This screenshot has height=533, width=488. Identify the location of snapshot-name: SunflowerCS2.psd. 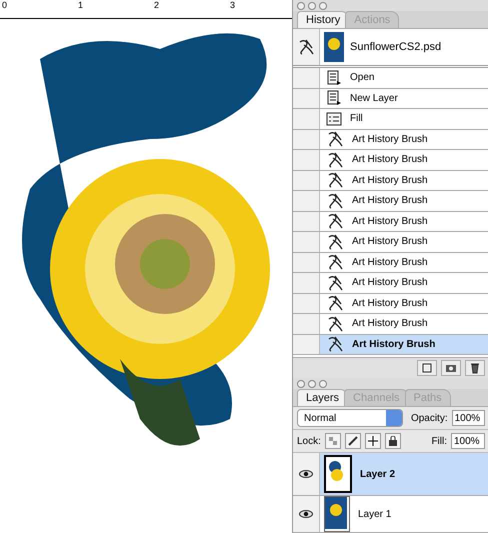
(396, 47).